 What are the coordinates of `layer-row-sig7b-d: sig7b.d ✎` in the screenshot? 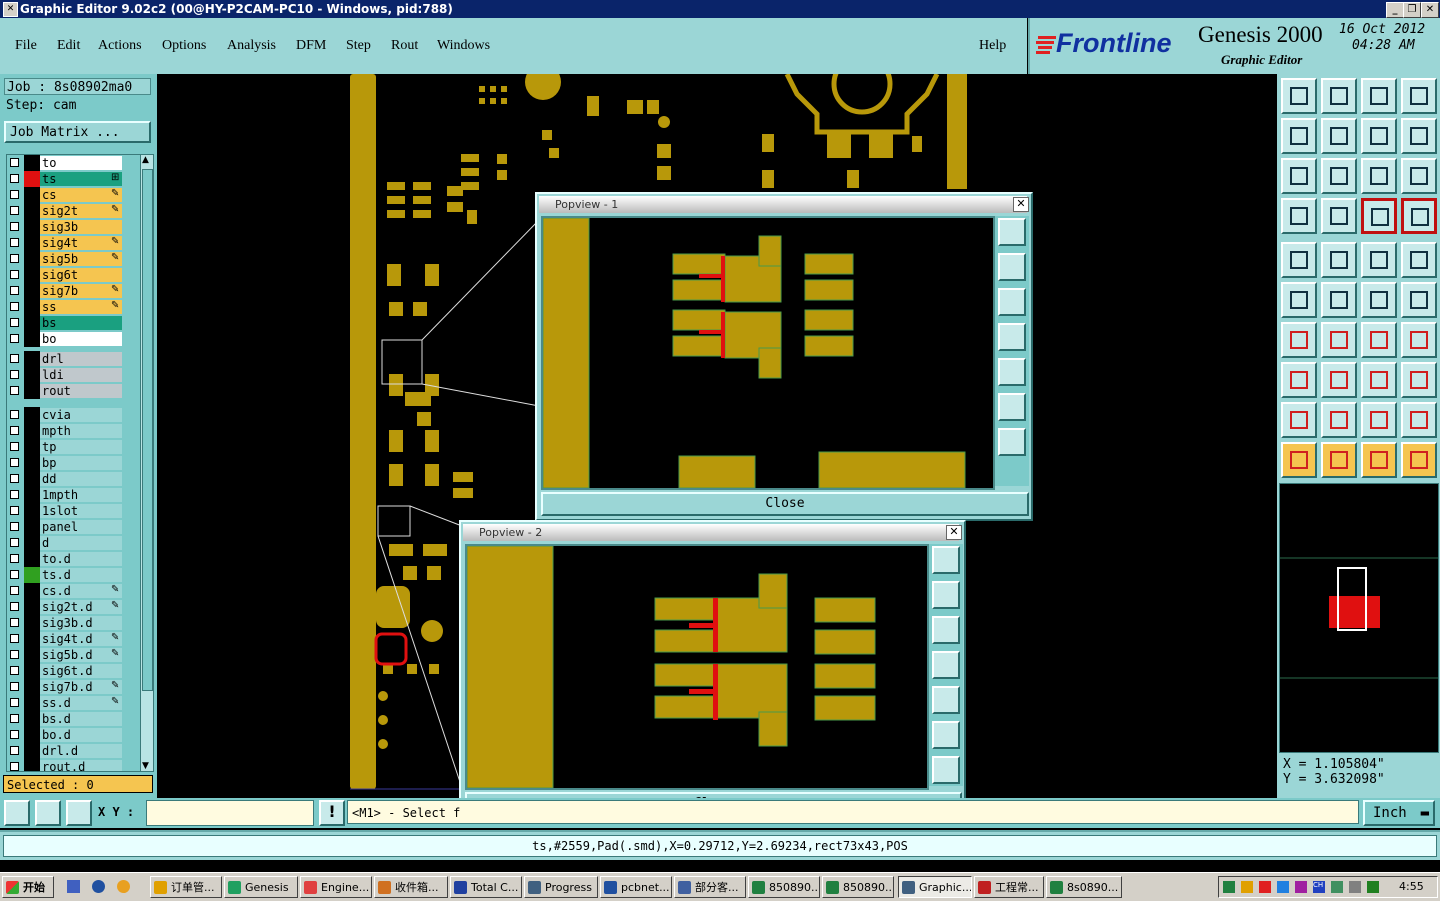 It's located at (73, 687).